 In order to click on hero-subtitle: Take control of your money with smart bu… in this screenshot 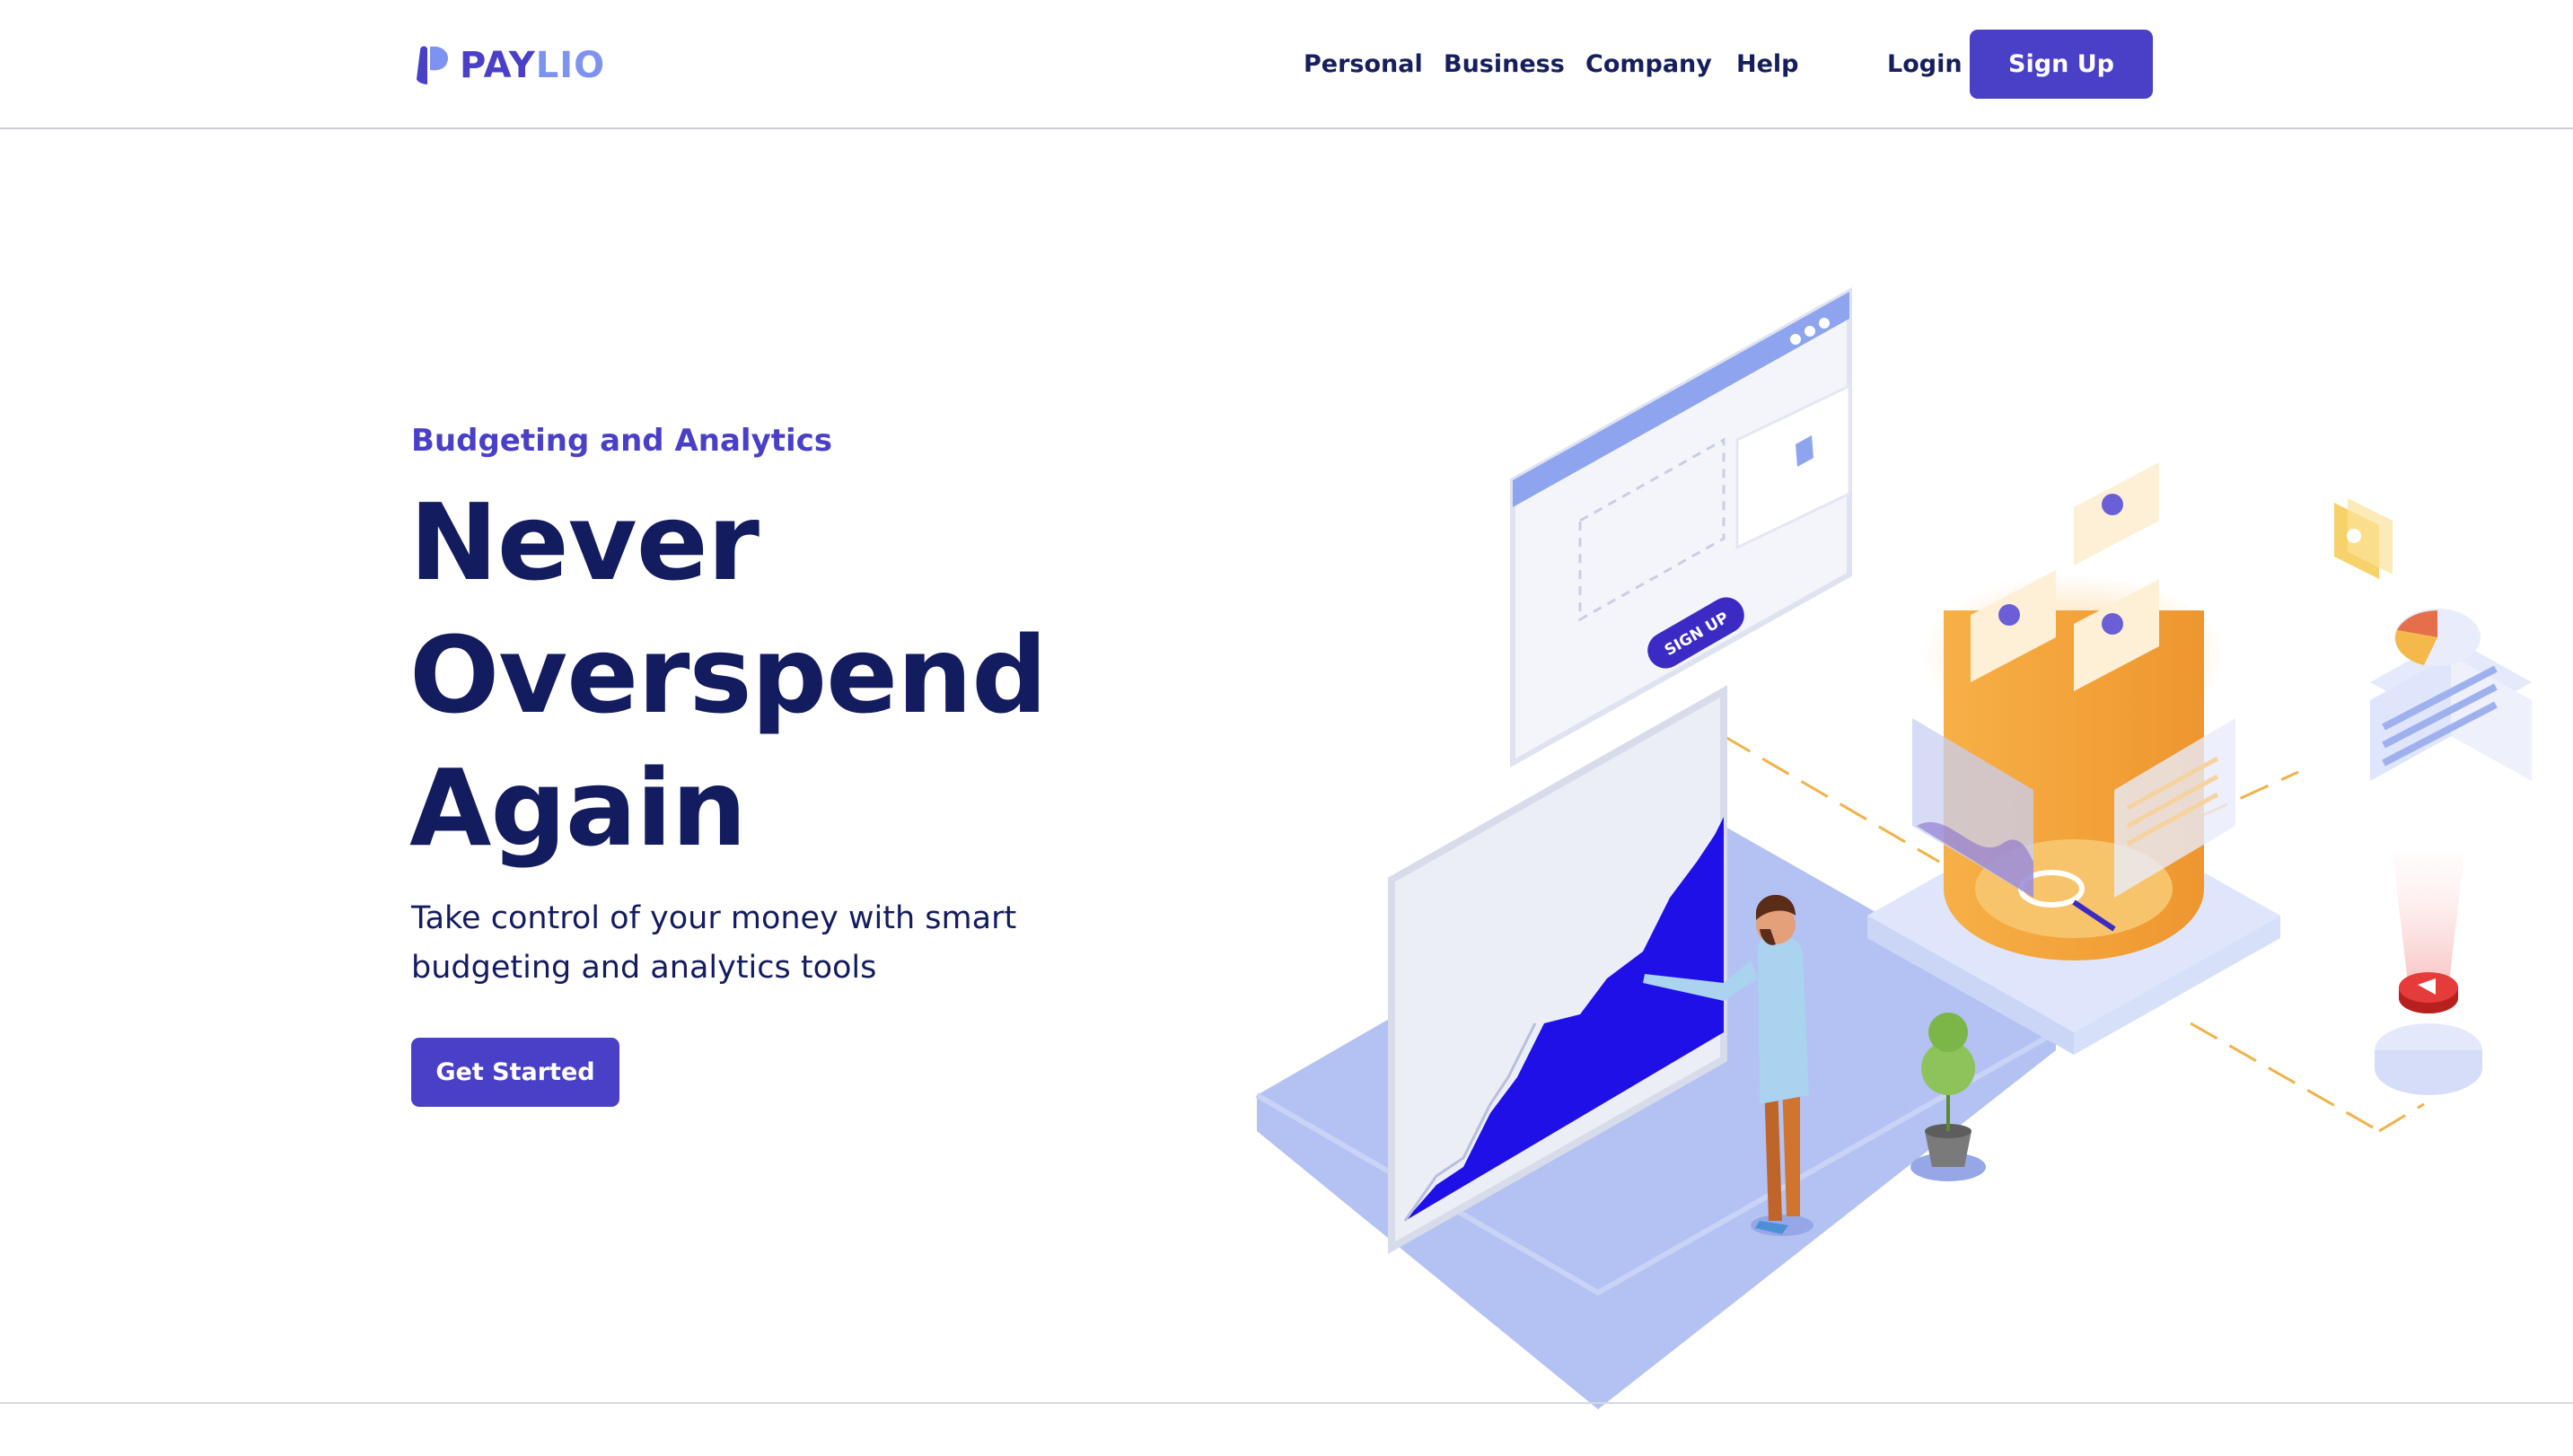, I will do `click(714, 943)`.